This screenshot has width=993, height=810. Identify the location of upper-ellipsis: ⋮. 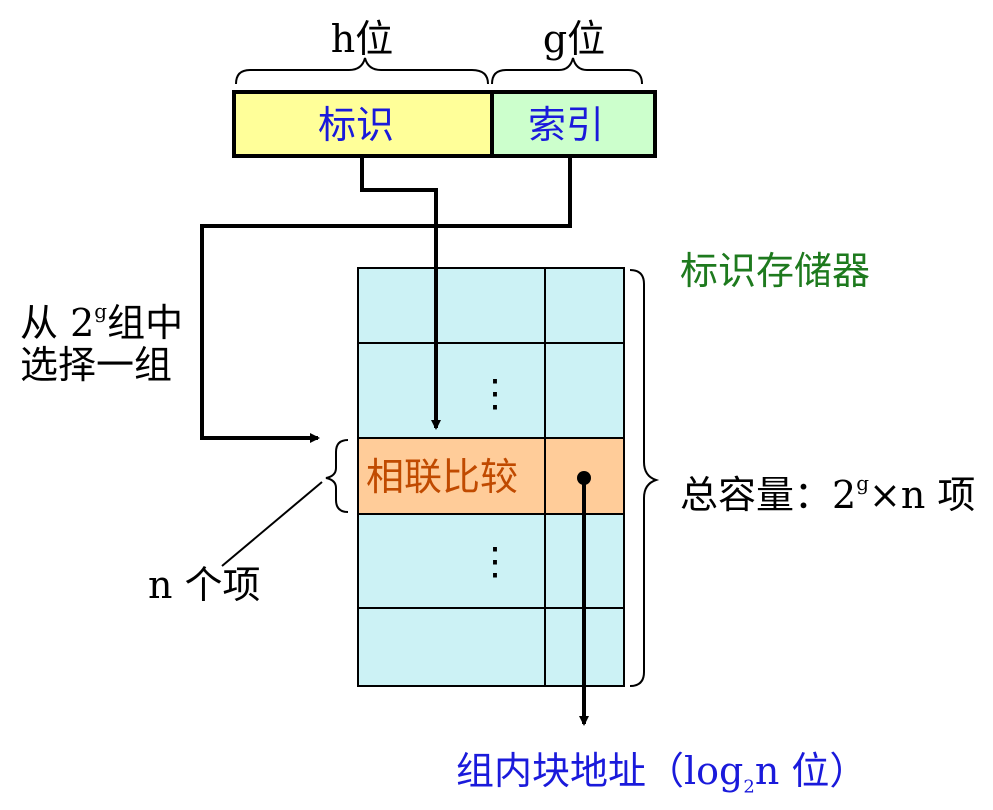
(495, 393).